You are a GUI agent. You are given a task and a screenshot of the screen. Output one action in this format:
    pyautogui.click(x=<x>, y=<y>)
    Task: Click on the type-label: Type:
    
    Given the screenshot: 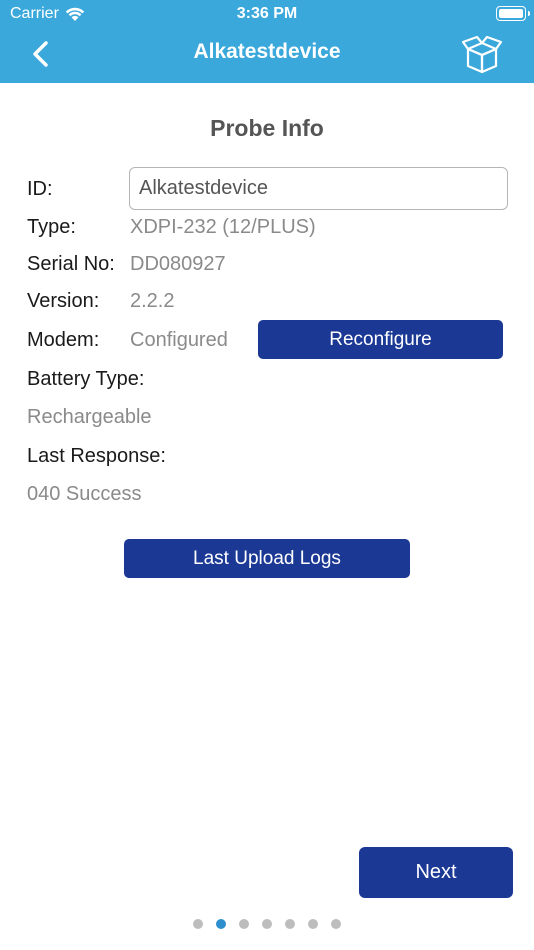 What is the action you would take?
    pyautogui.click(x=51, y=227)
    